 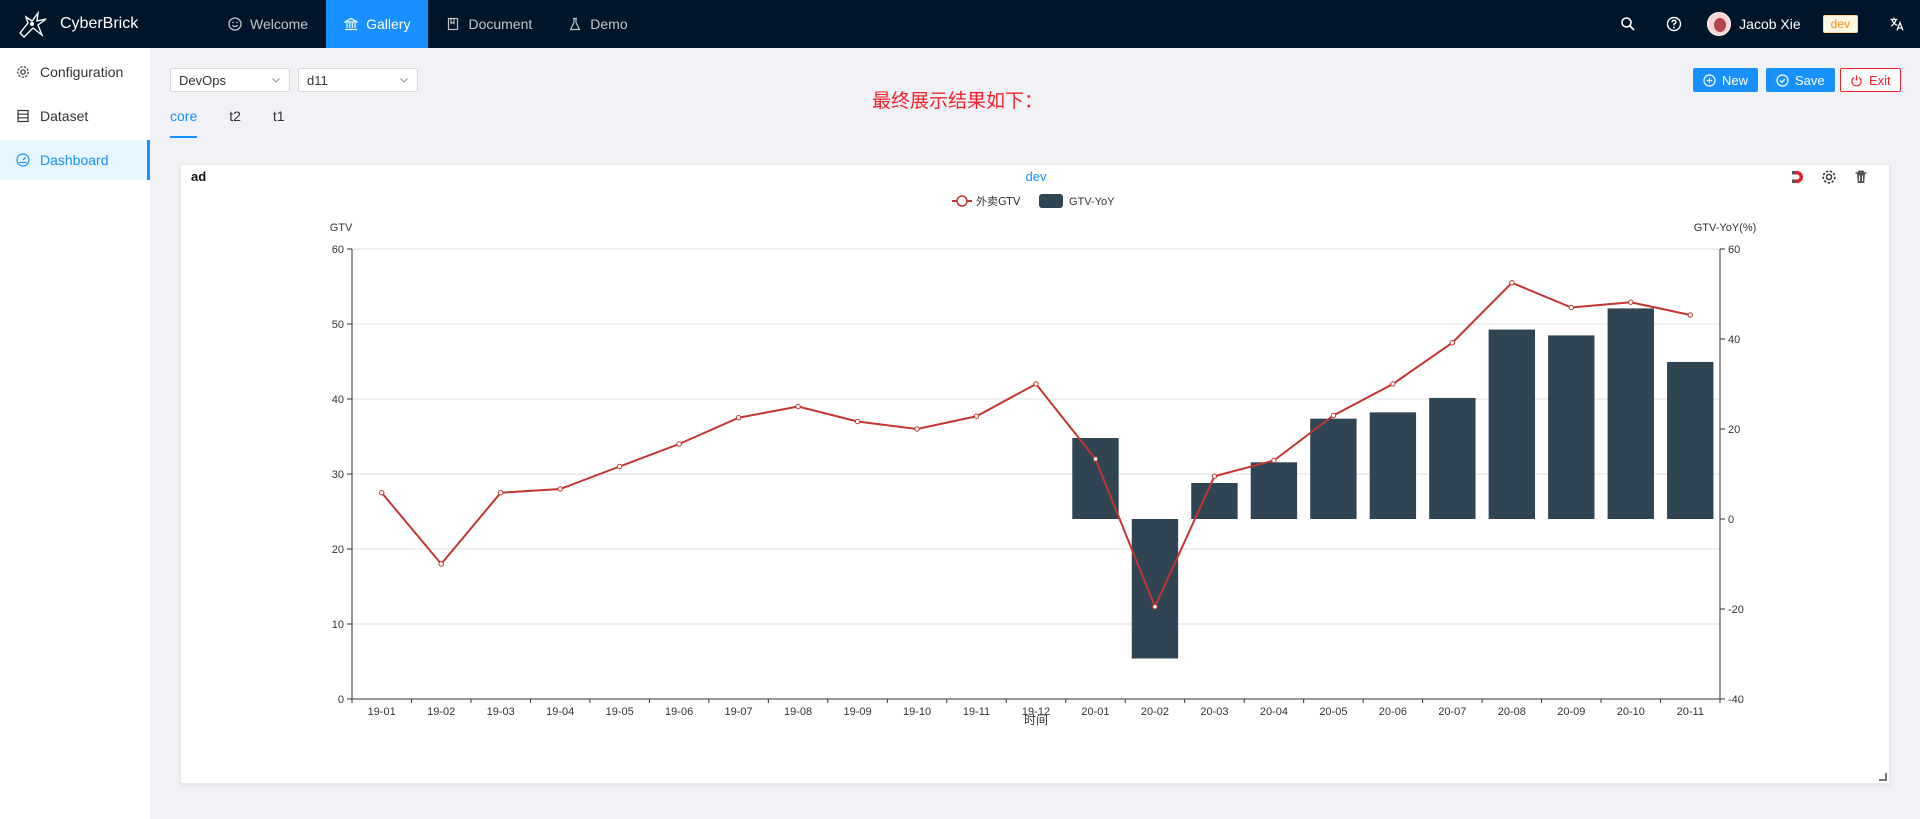 I want to click on y-tick-label-right: 0, so click(x=1731, y=520).